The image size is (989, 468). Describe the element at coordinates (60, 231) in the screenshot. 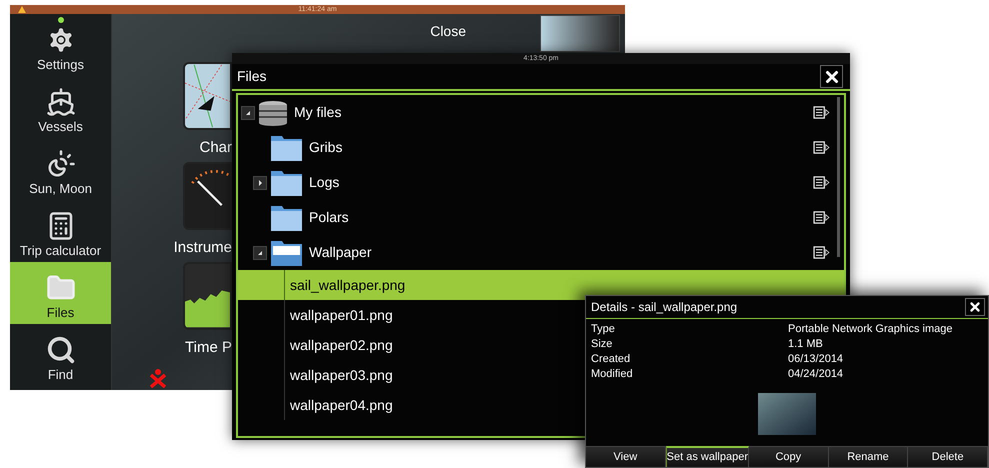

I see `sidebar-item: Trip calculator` at that location.